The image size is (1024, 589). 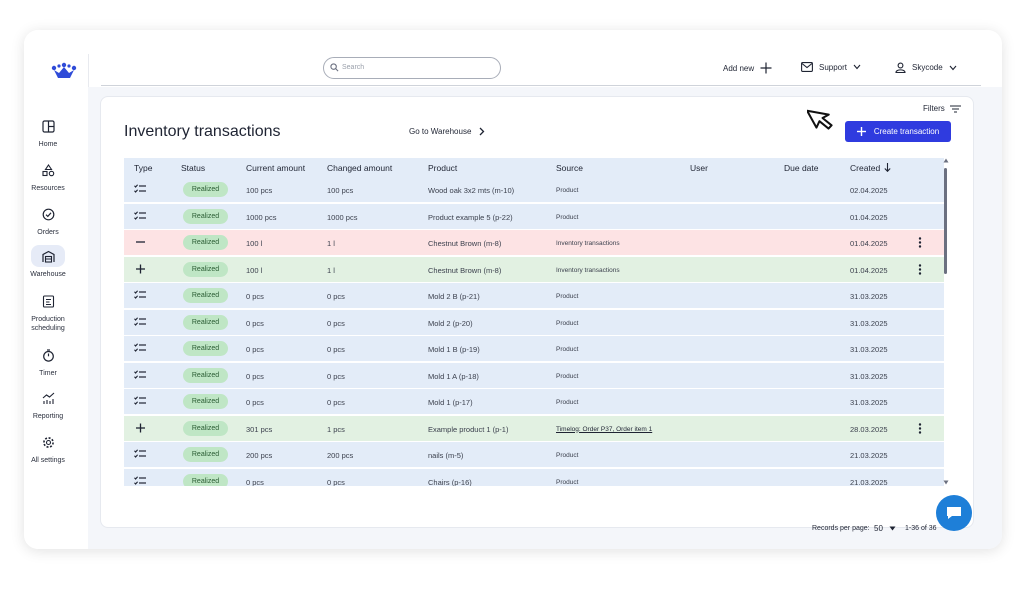 What do you see at coordinates (259, 429) in the screenshot?
I see `current-amount-cell: 301 pcs` at bounding box center [259, 429].